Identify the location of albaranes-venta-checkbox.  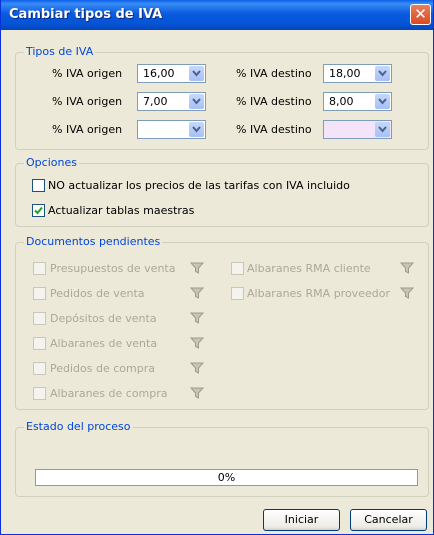
(39, 343).